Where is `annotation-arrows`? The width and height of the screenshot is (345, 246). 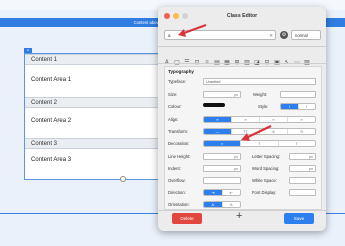 annotation-arrows is located at coordinates (225, 82).